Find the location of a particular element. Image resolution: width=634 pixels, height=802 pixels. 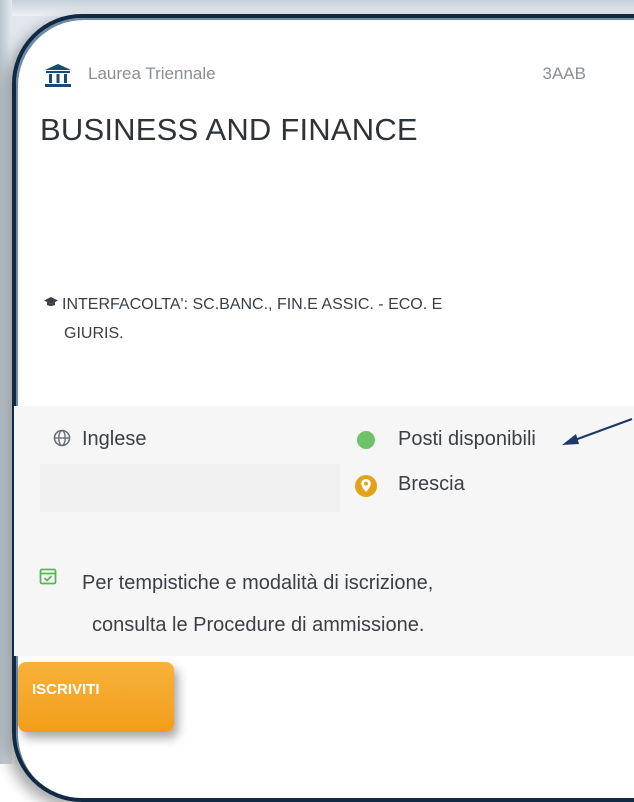

left-edge is located at coordinates (6, 382).